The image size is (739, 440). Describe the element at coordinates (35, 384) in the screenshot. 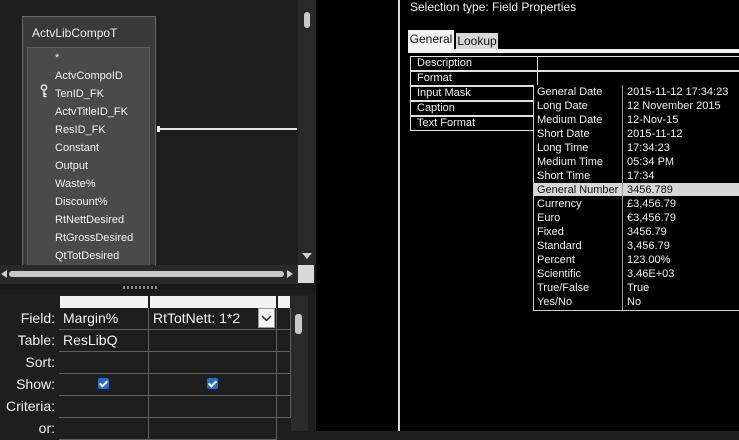

I see `row-label-show: Show:` at that location.